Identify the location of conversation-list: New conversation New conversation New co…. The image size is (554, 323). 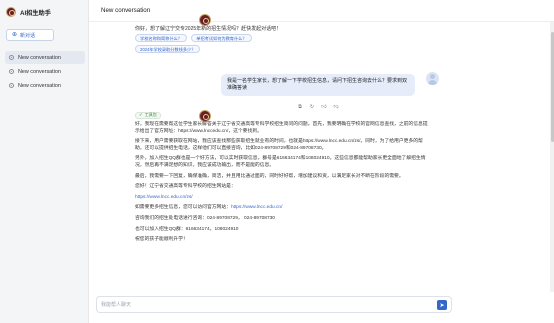
(45, 72).